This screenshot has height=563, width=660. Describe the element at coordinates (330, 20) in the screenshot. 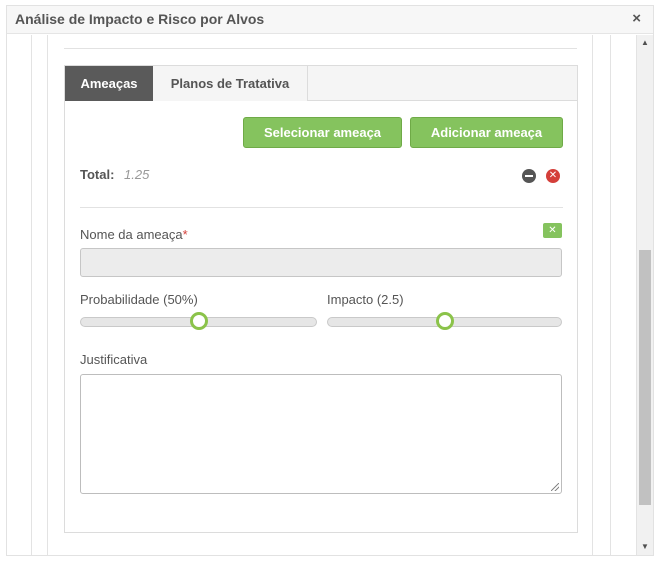

I see `dialog-titlebar: Análise de Impacto e Risco por Alvos ×` at that location.